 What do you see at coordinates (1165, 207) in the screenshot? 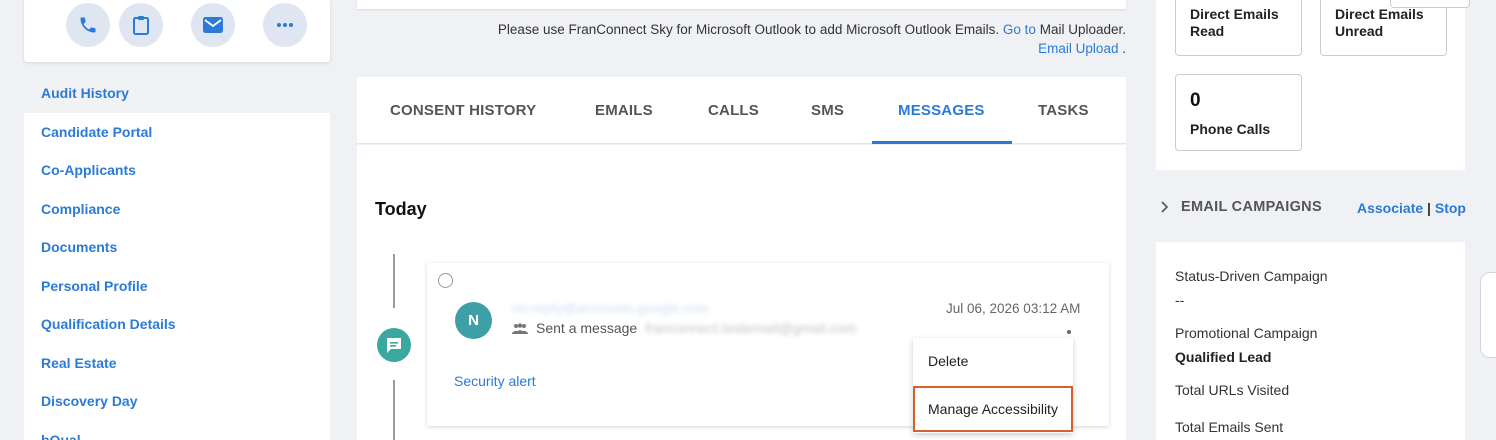
I see `chevron-right-icon` at bounding box center [1165, 207].